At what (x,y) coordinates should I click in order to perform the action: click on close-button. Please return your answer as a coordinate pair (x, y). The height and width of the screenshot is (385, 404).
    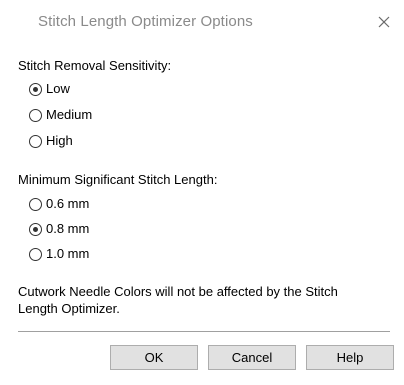
    Looking at the image, I should click on (384, 22).